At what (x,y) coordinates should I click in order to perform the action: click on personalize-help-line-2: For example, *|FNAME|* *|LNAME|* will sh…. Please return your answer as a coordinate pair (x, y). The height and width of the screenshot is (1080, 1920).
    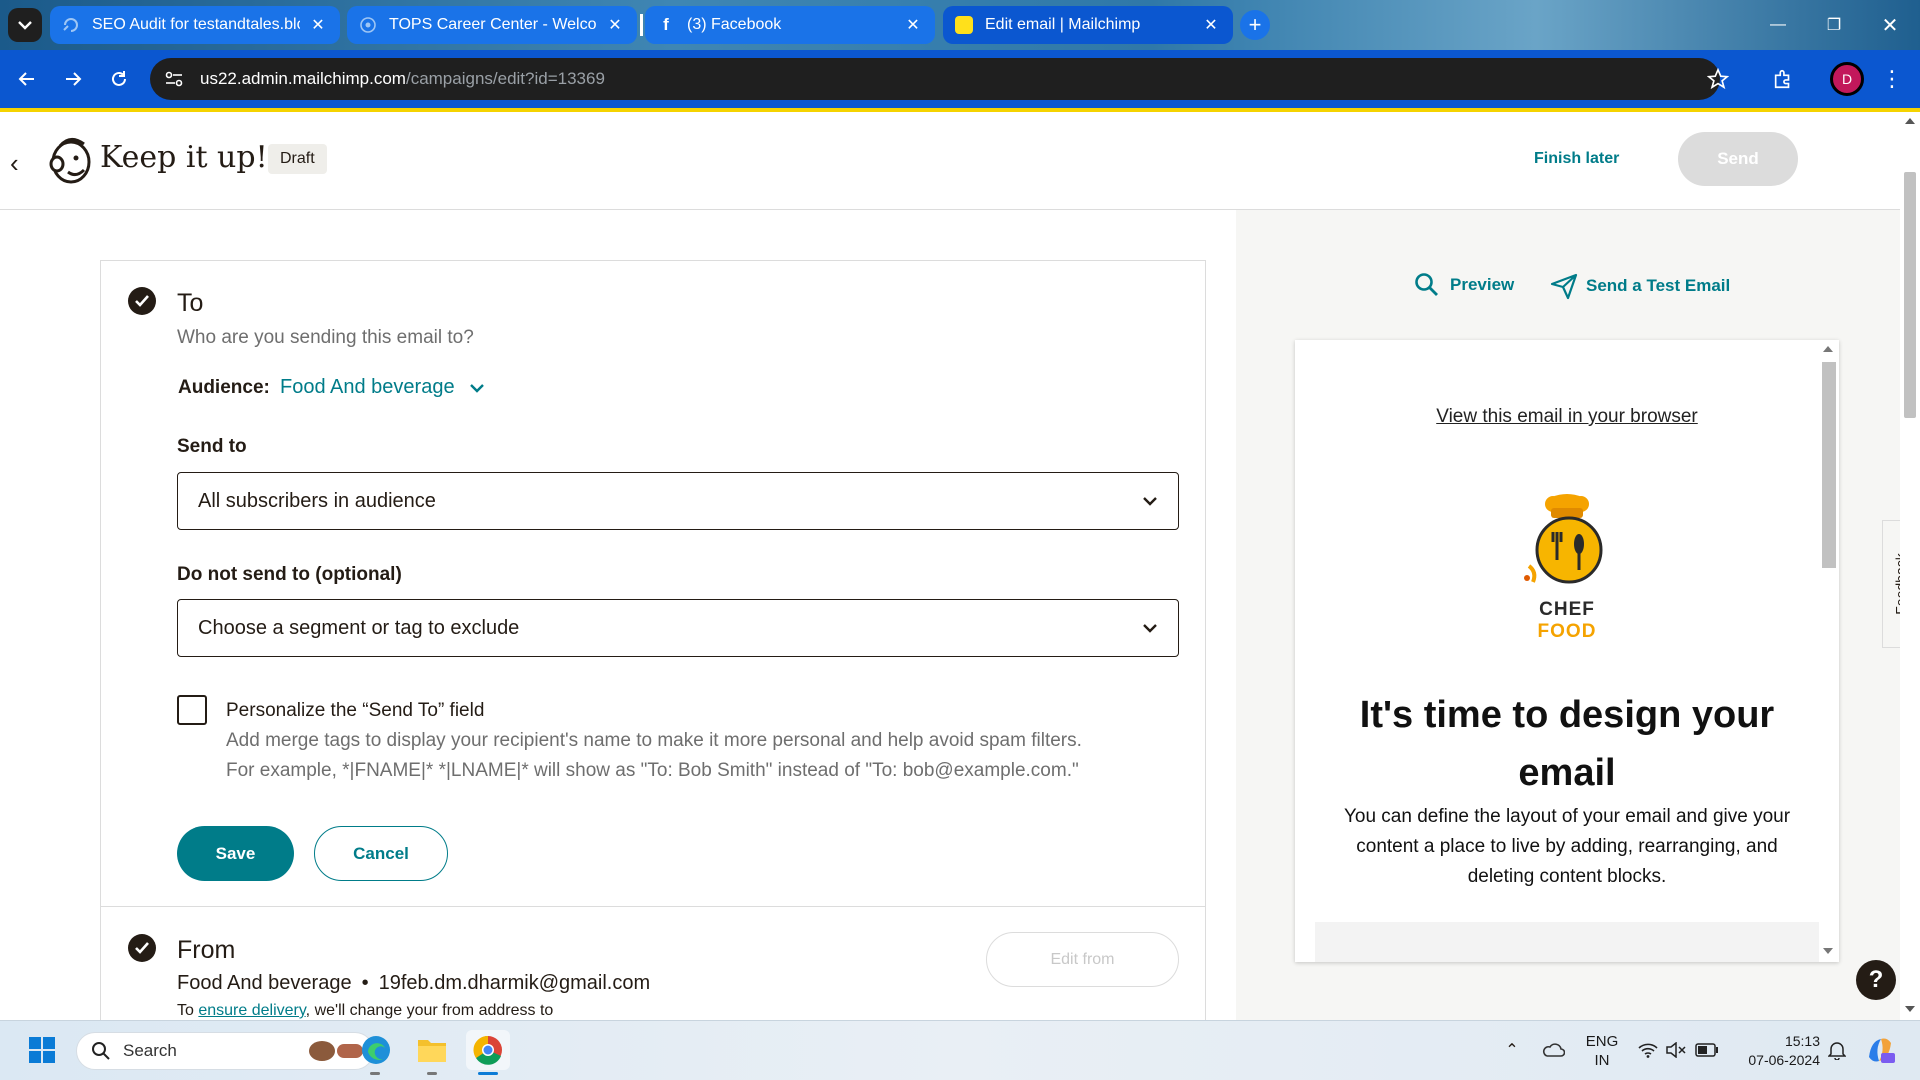
    Looking at the image, I should click on (652, 770).